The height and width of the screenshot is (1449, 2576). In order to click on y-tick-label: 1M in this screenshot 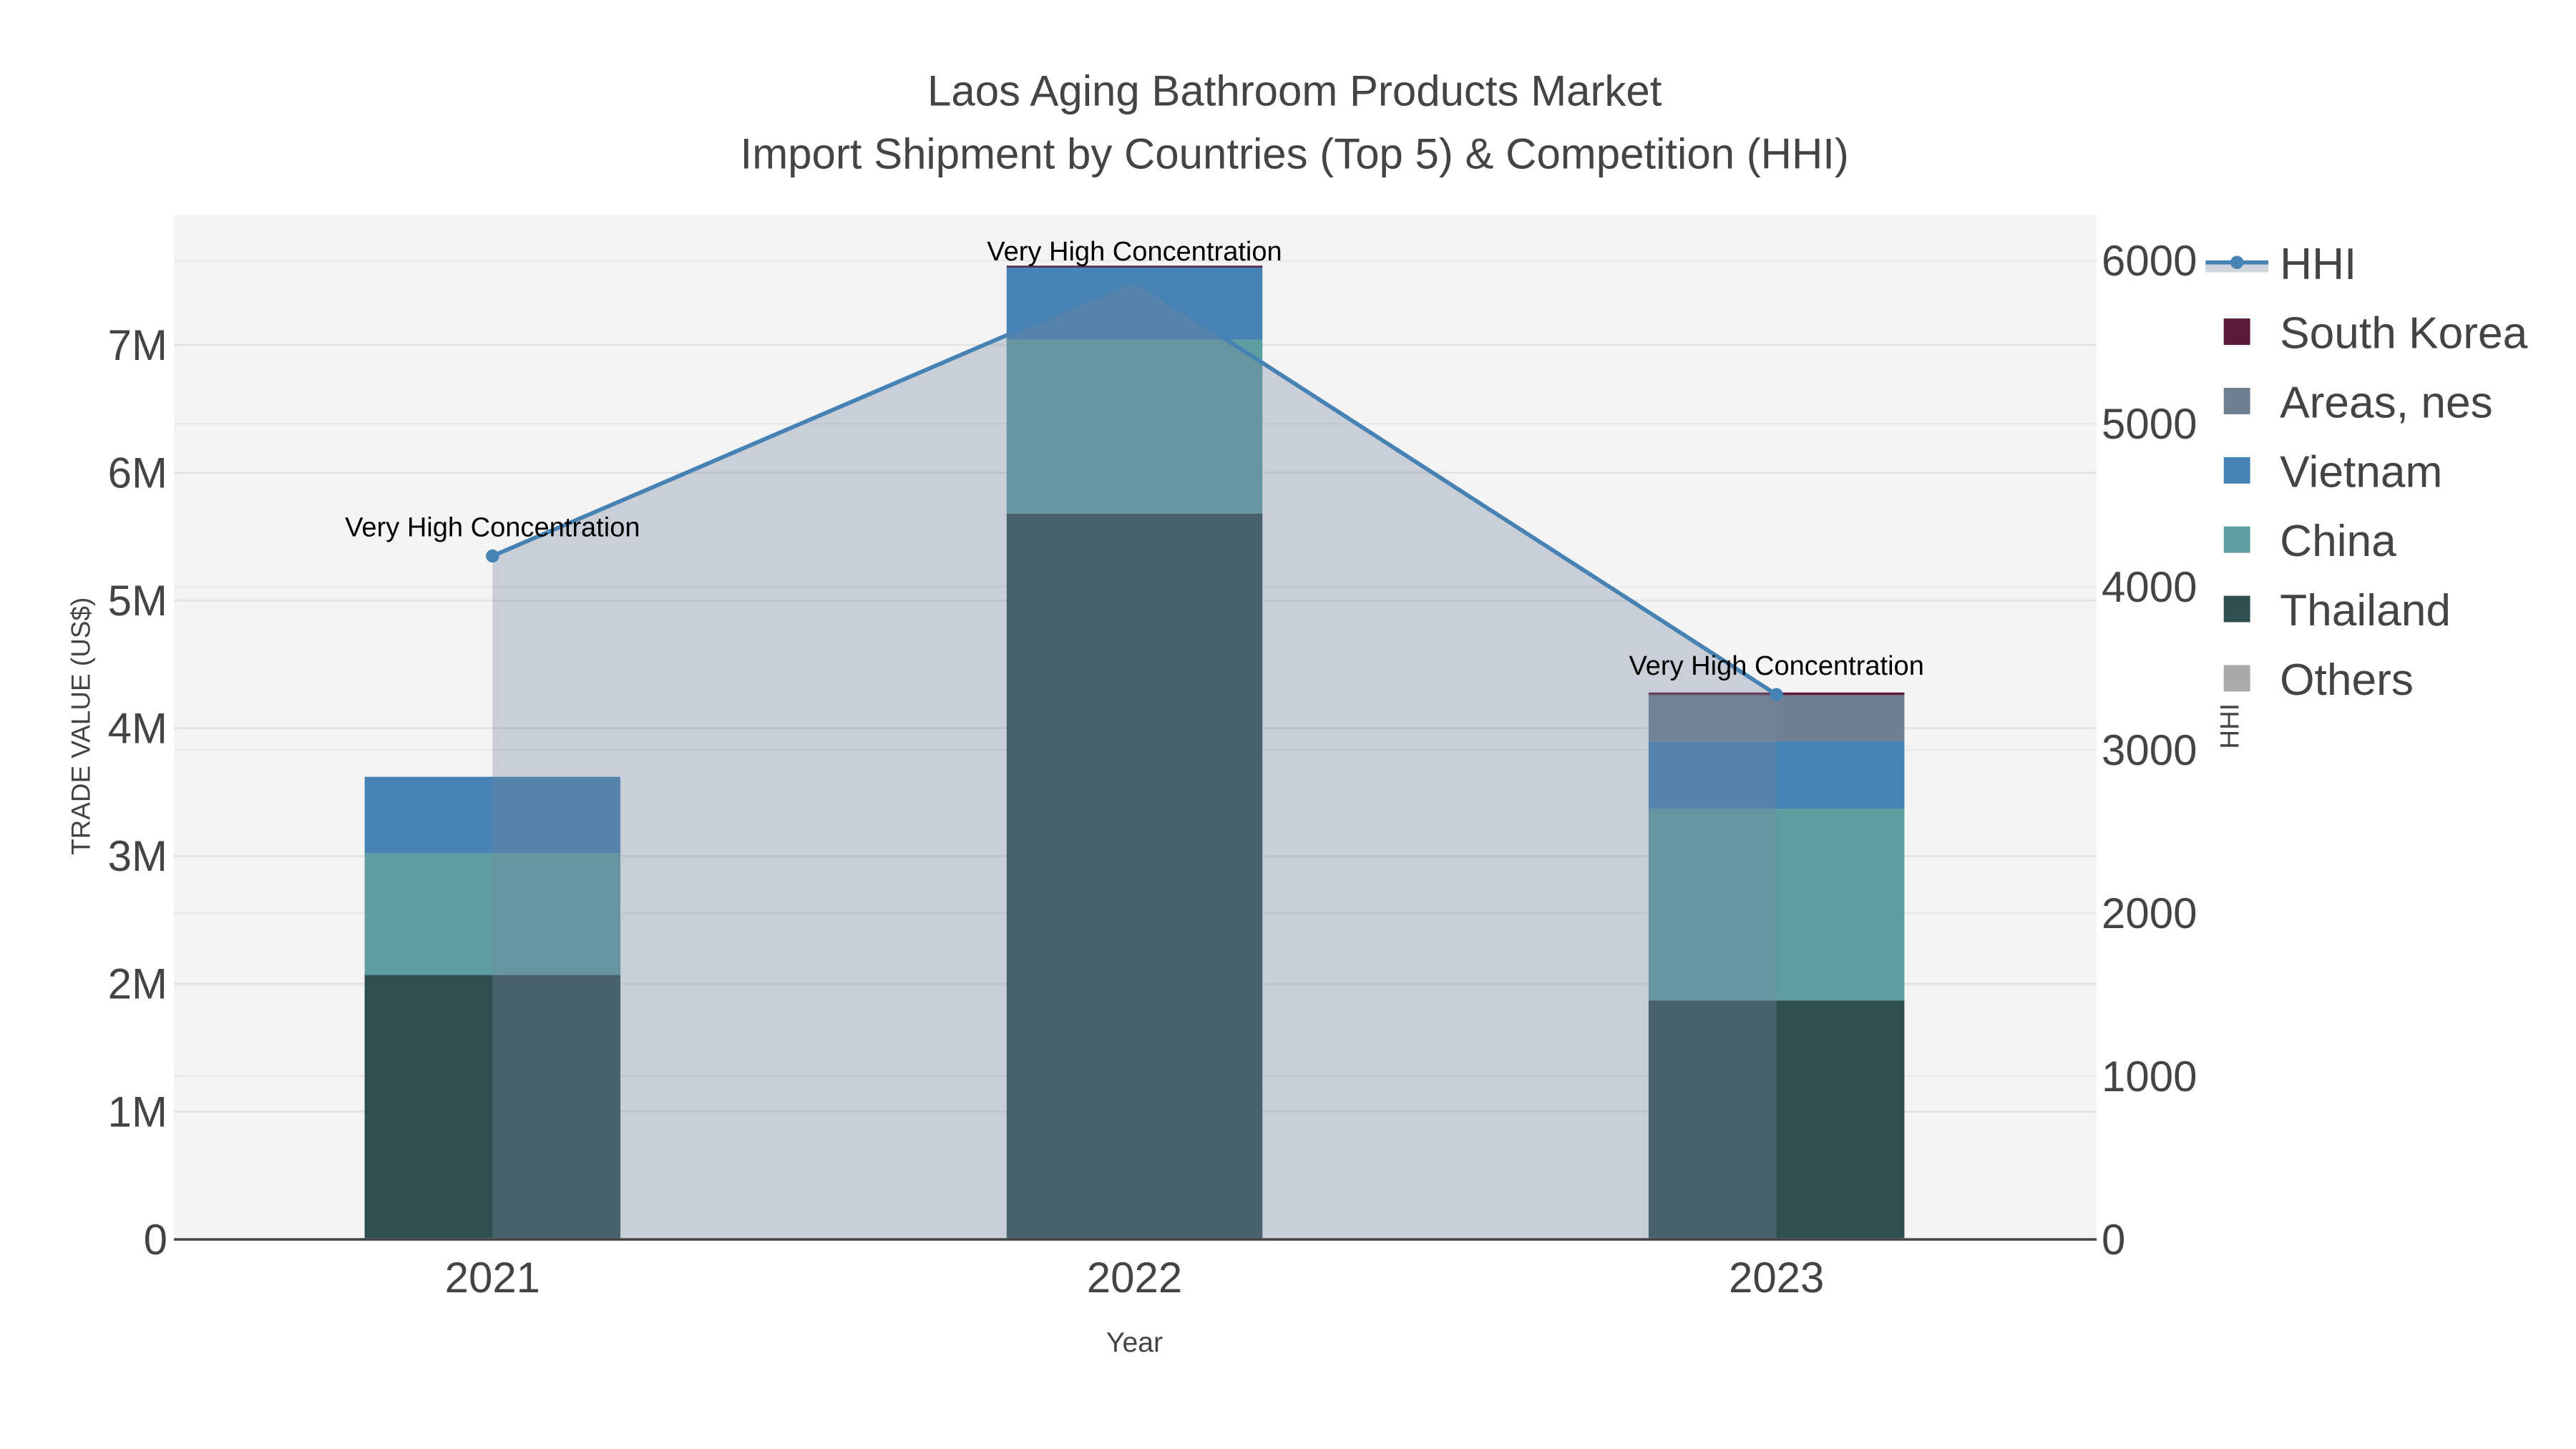, I will do `click(137, 1112)`.